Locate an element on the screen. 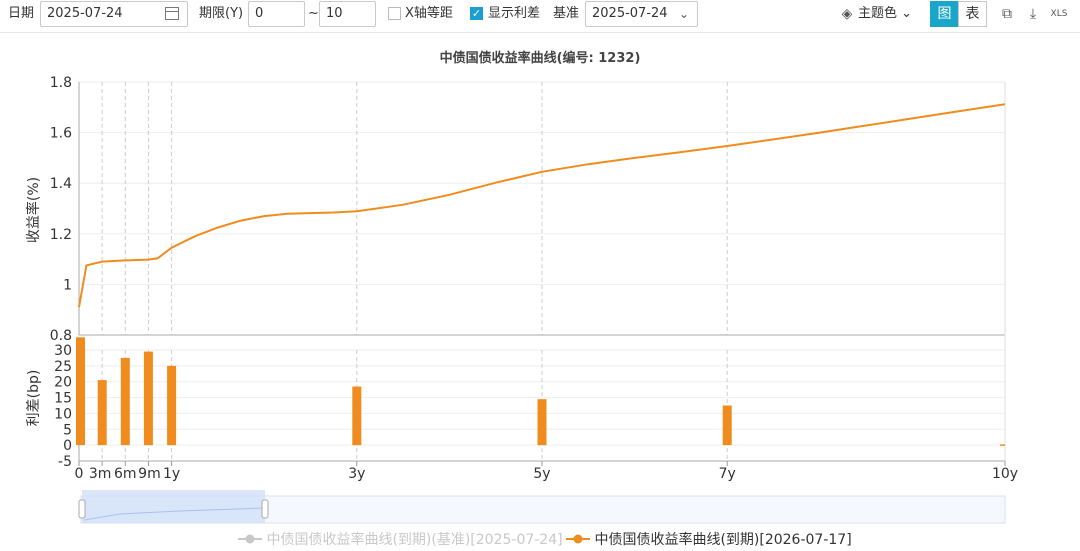 The height and width of the screenshot is (551, 1080). datazoom-handle-left is located at coordinates (82, 509).